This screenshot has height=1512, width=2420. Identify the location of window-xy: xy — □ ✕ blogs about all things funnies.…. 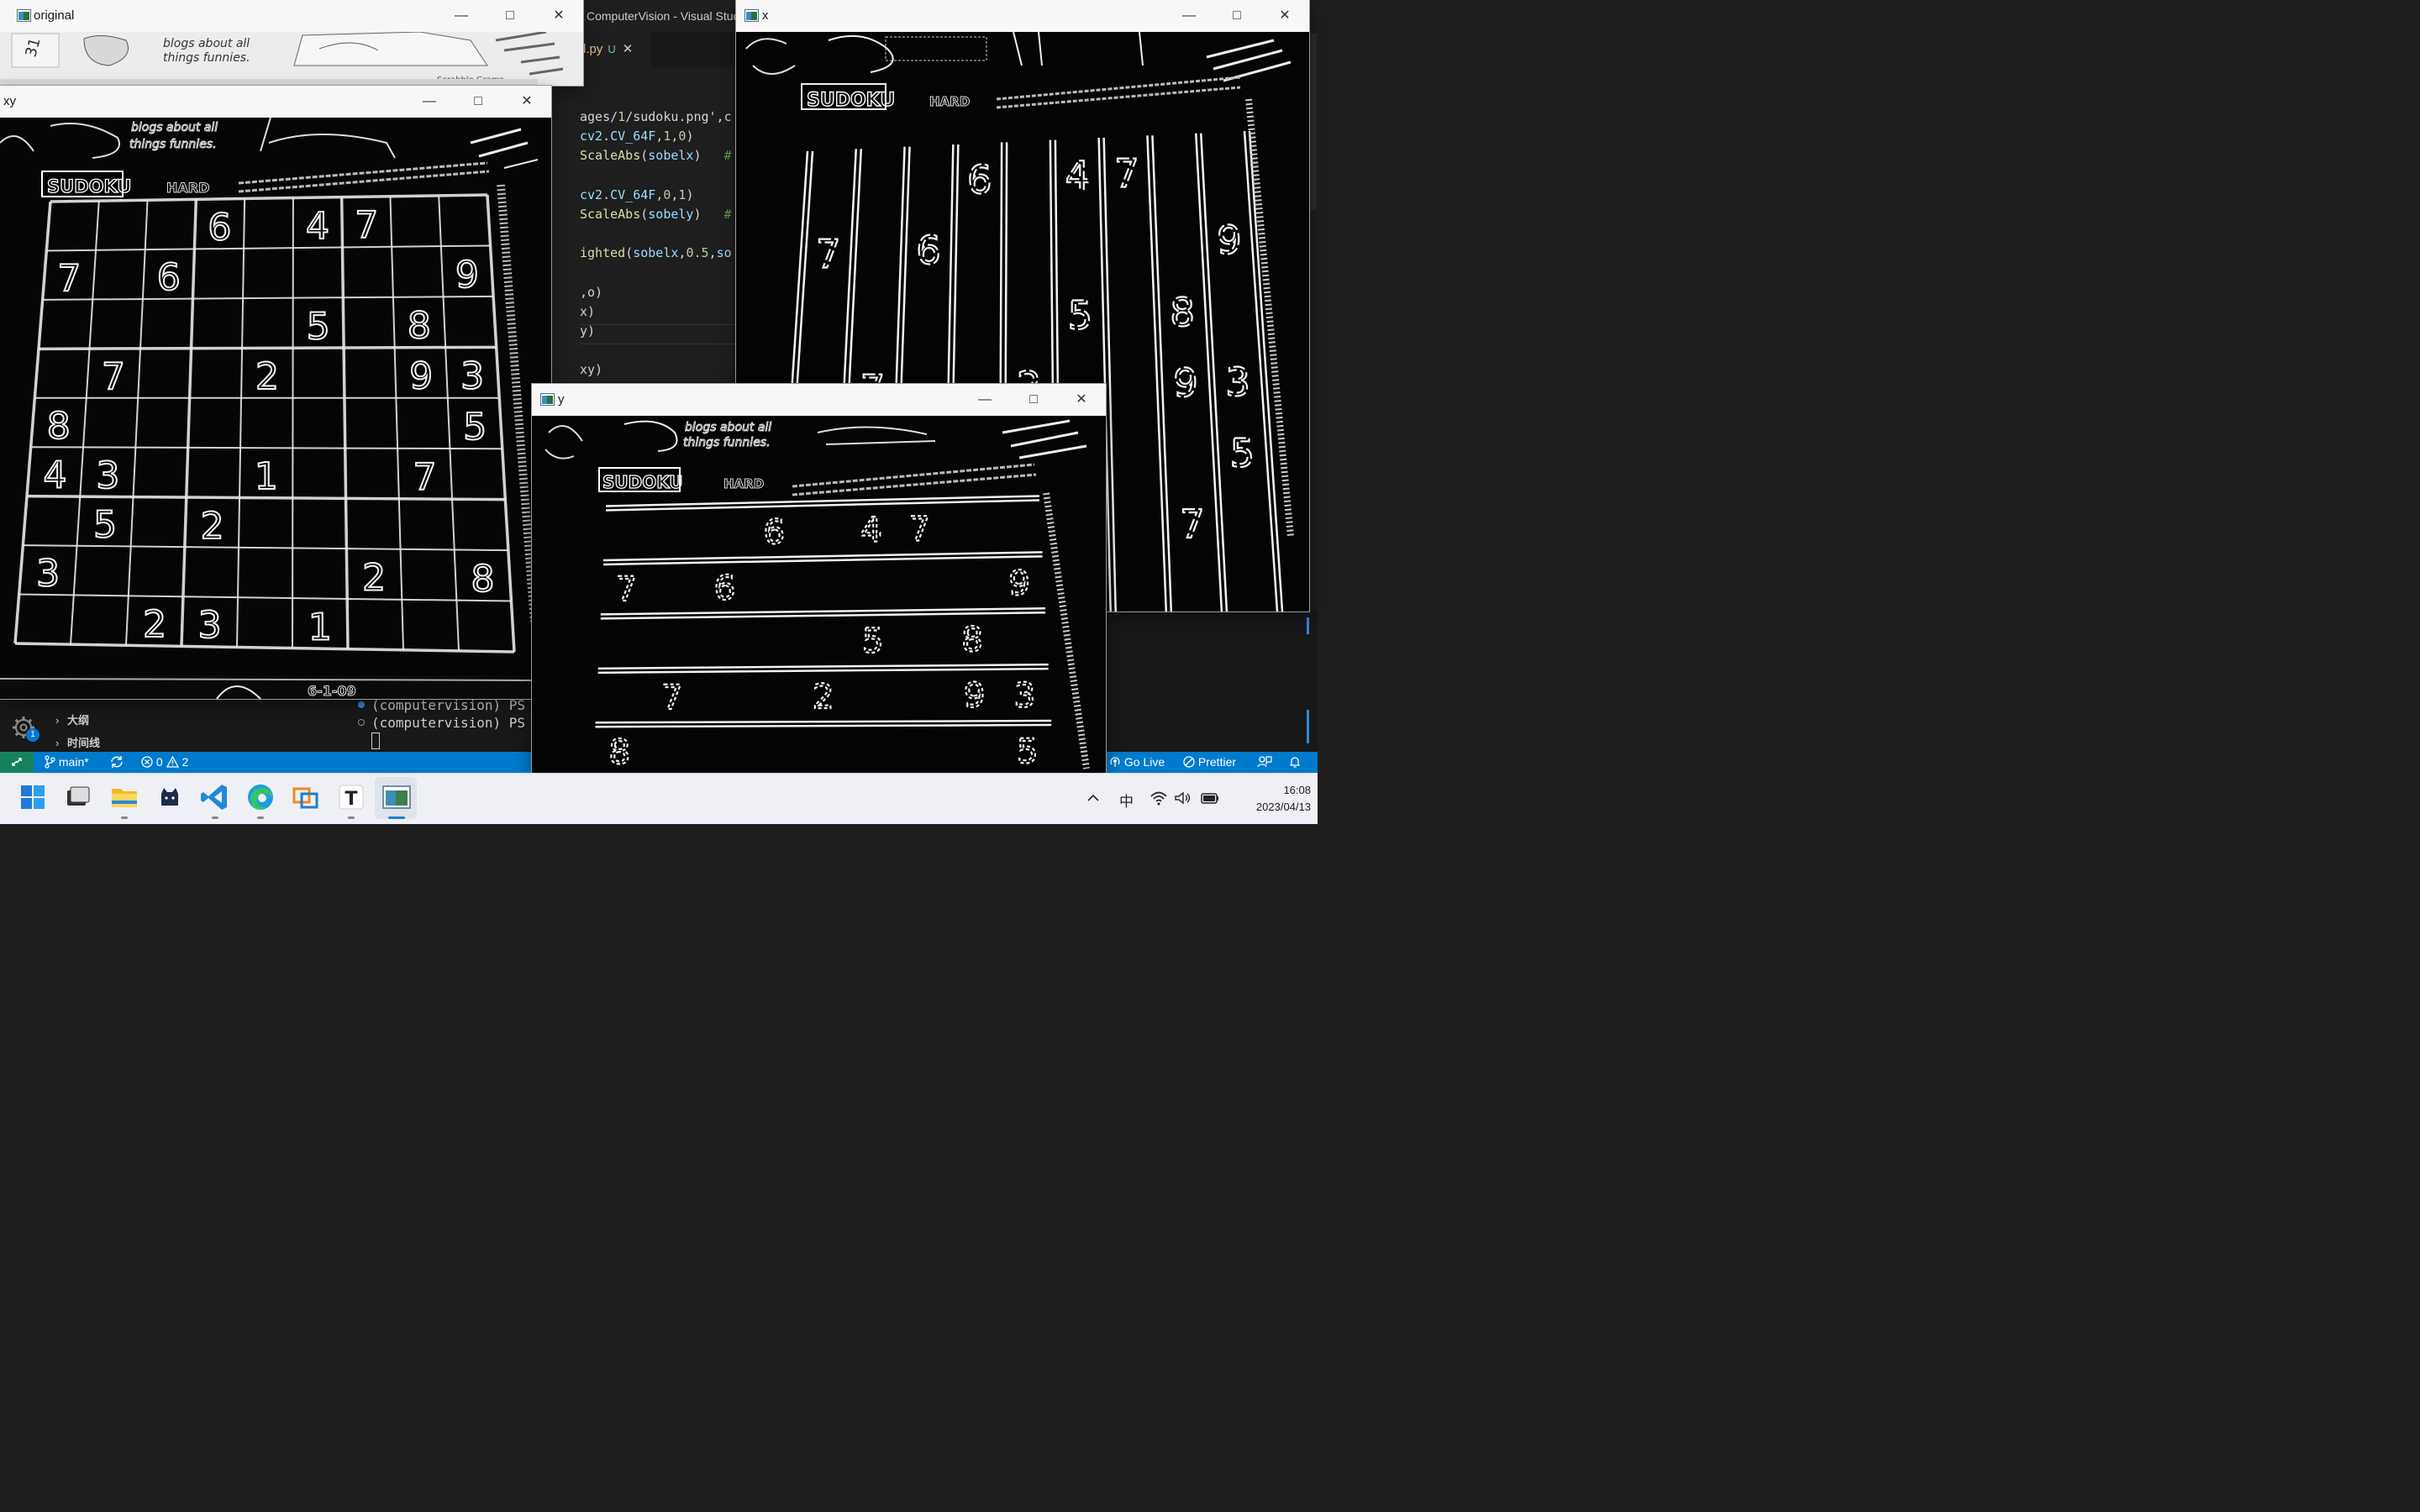
(276, 392).